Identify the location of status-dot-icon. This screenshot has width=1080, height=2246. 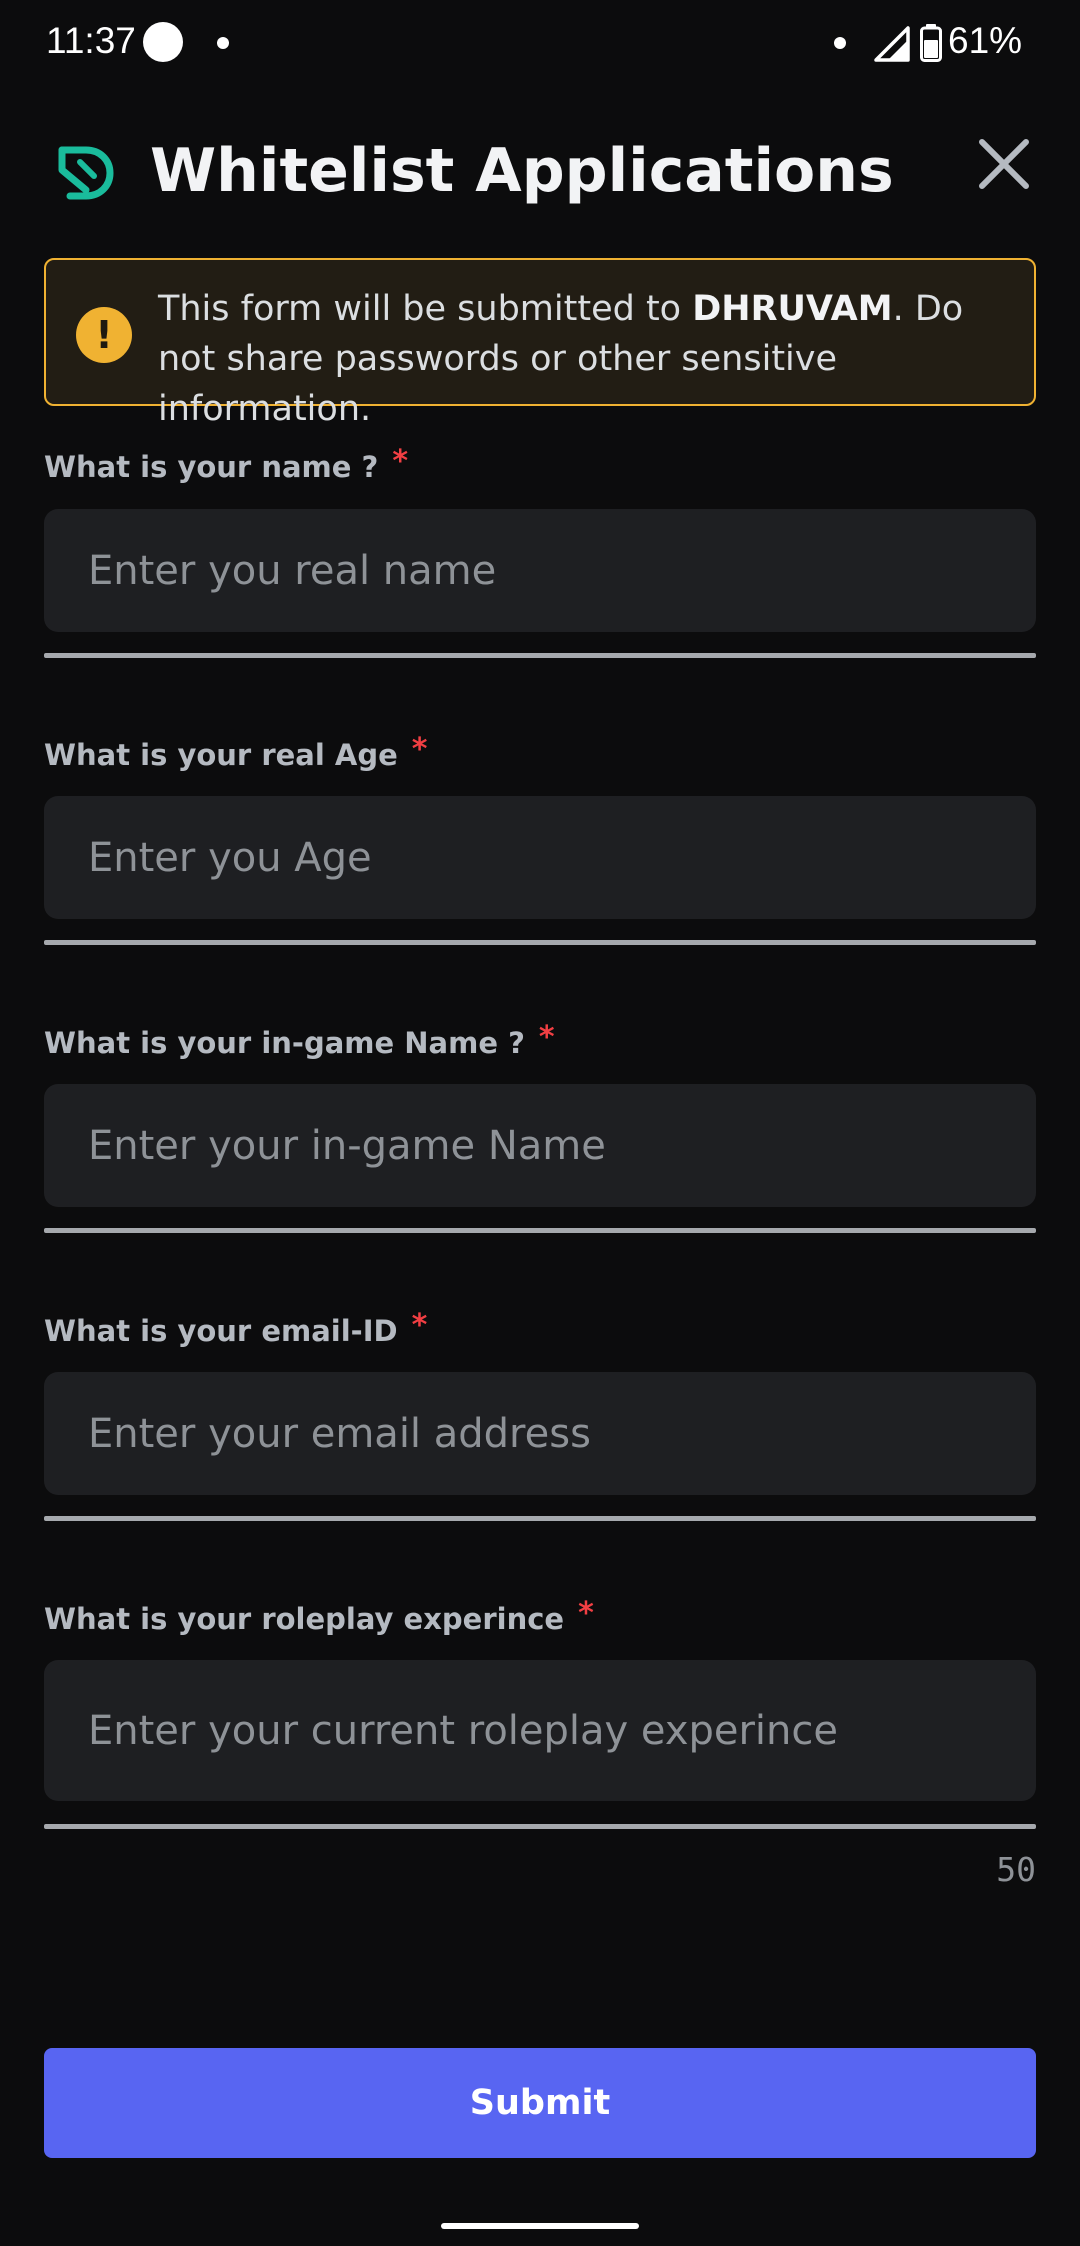
(840, 43).